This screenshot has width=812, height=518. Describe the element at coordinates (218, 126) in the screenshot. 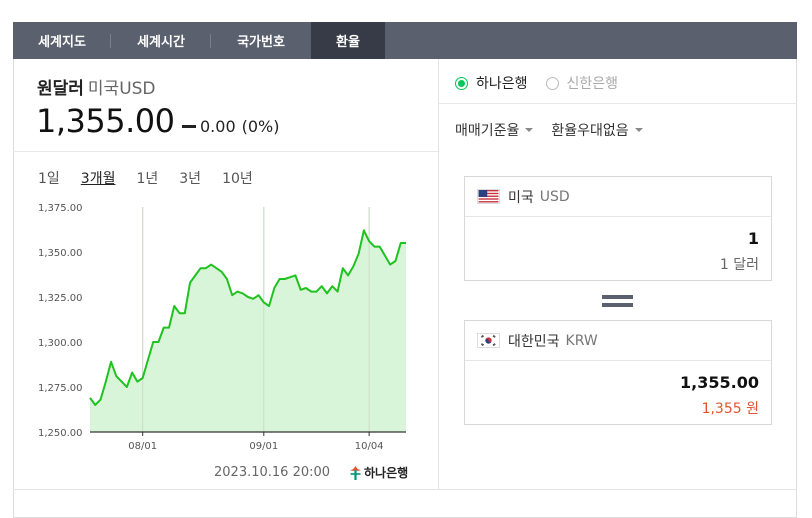

I see `change-value: 0.00` at that location.